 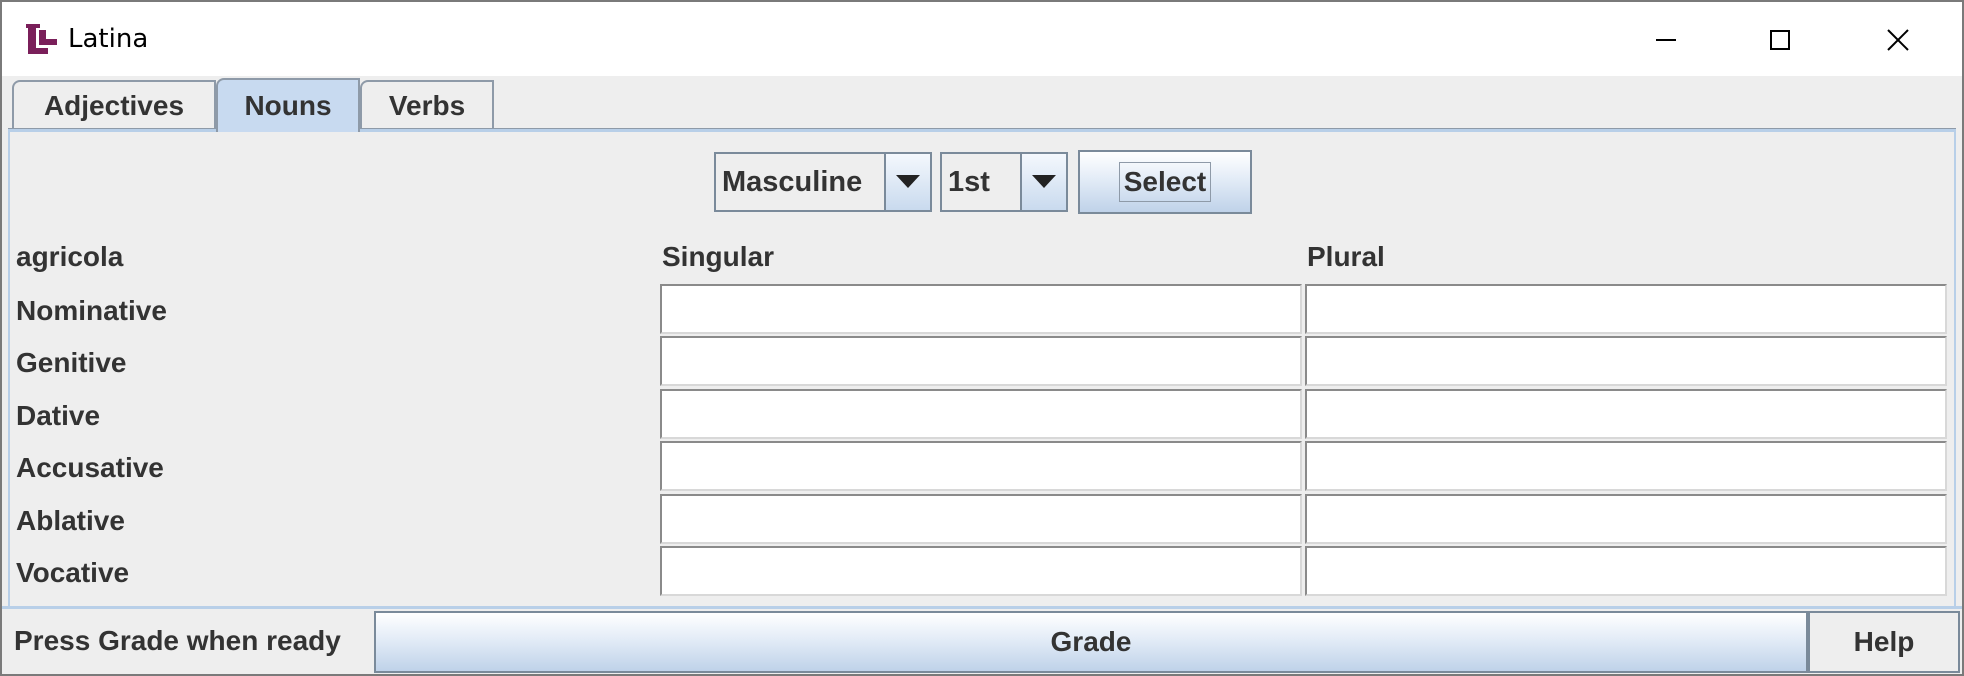 I want to click on help-button-label: Help, so click(x=1884, y=641).